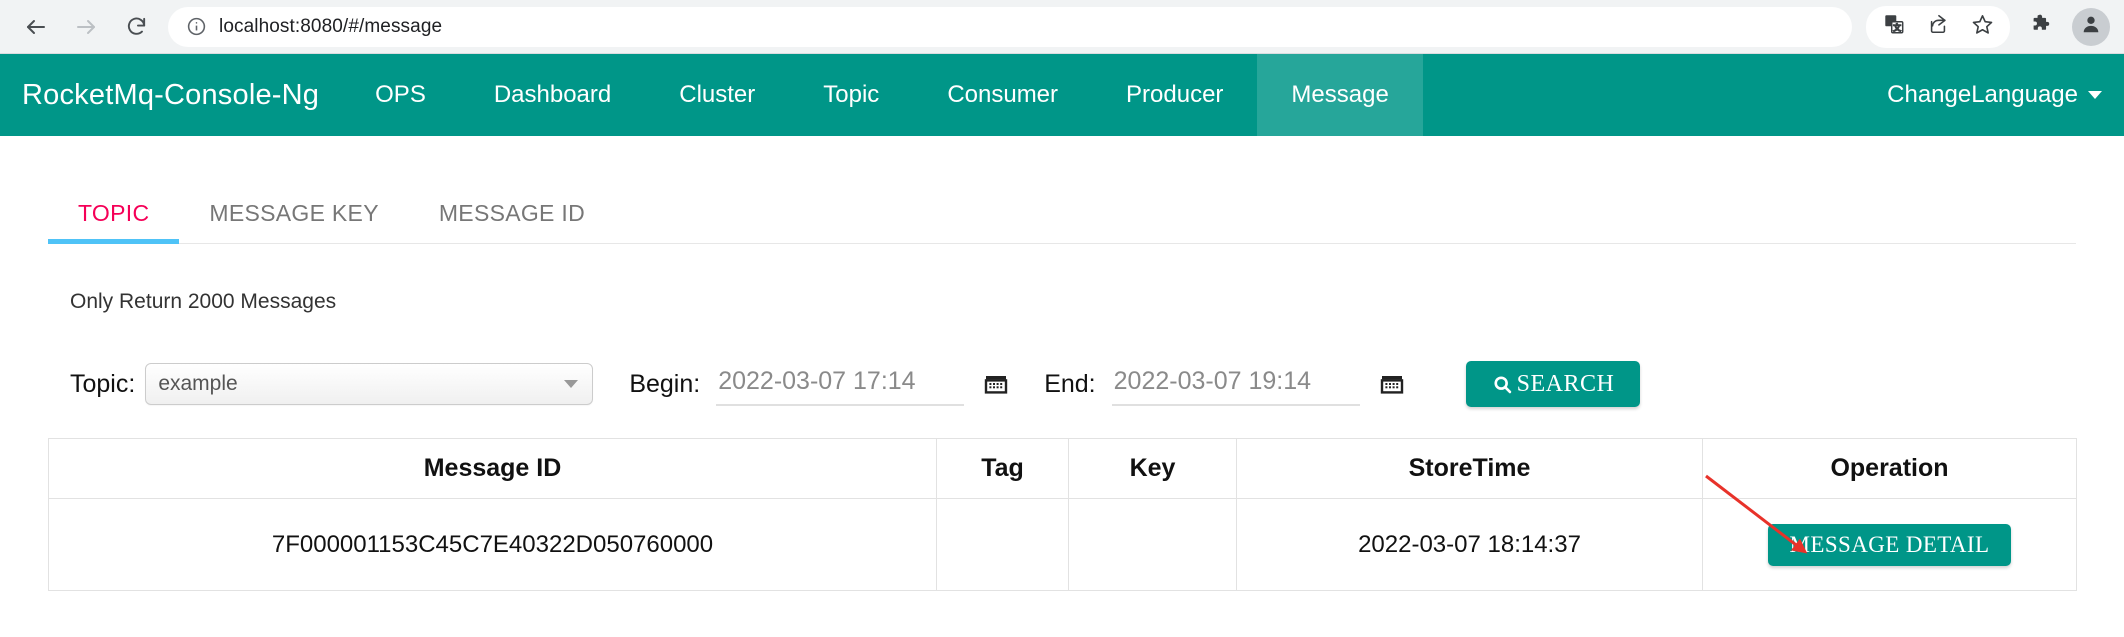 This screenshot has height=637, width=2124. What do you see at coordinates (196, 26) in the screenshot?
I see `info-circle-icon` at bounding box center [196, 26].